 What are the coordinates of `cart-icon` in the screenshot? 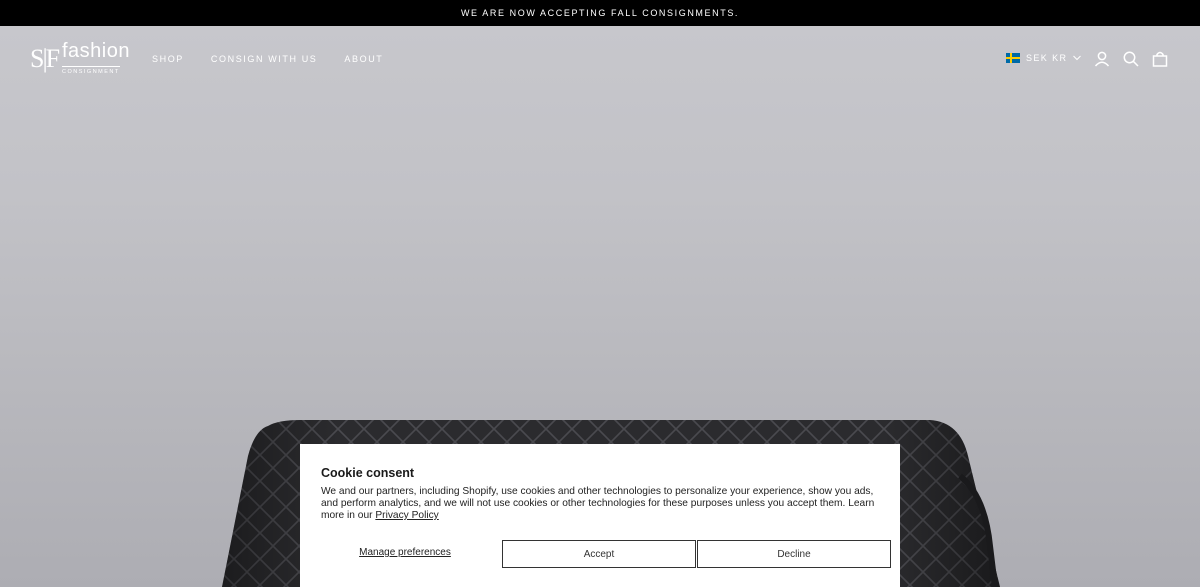 It's located at (1160, 59).